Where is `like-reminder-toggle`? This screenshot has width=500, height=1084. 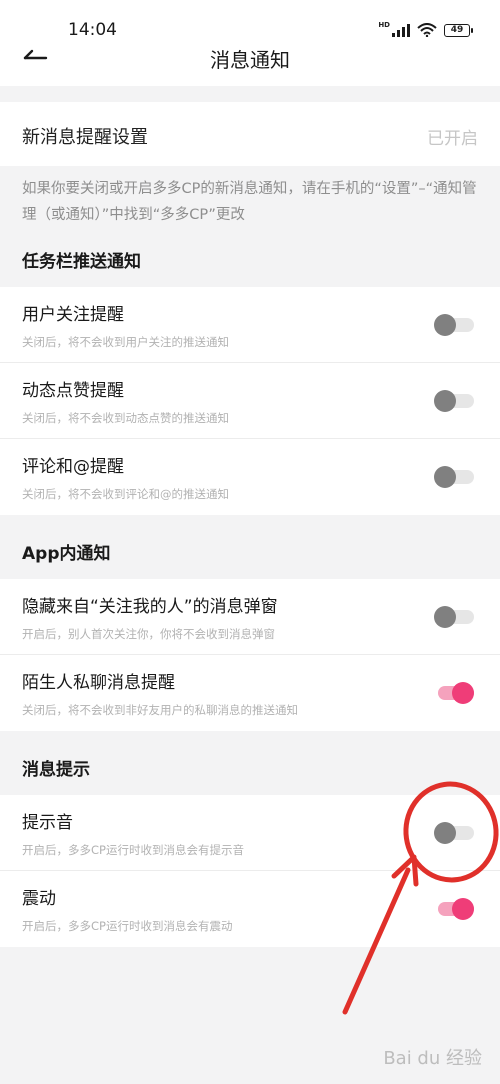 like-reminder-toggle is located at coordinates (454, 401).